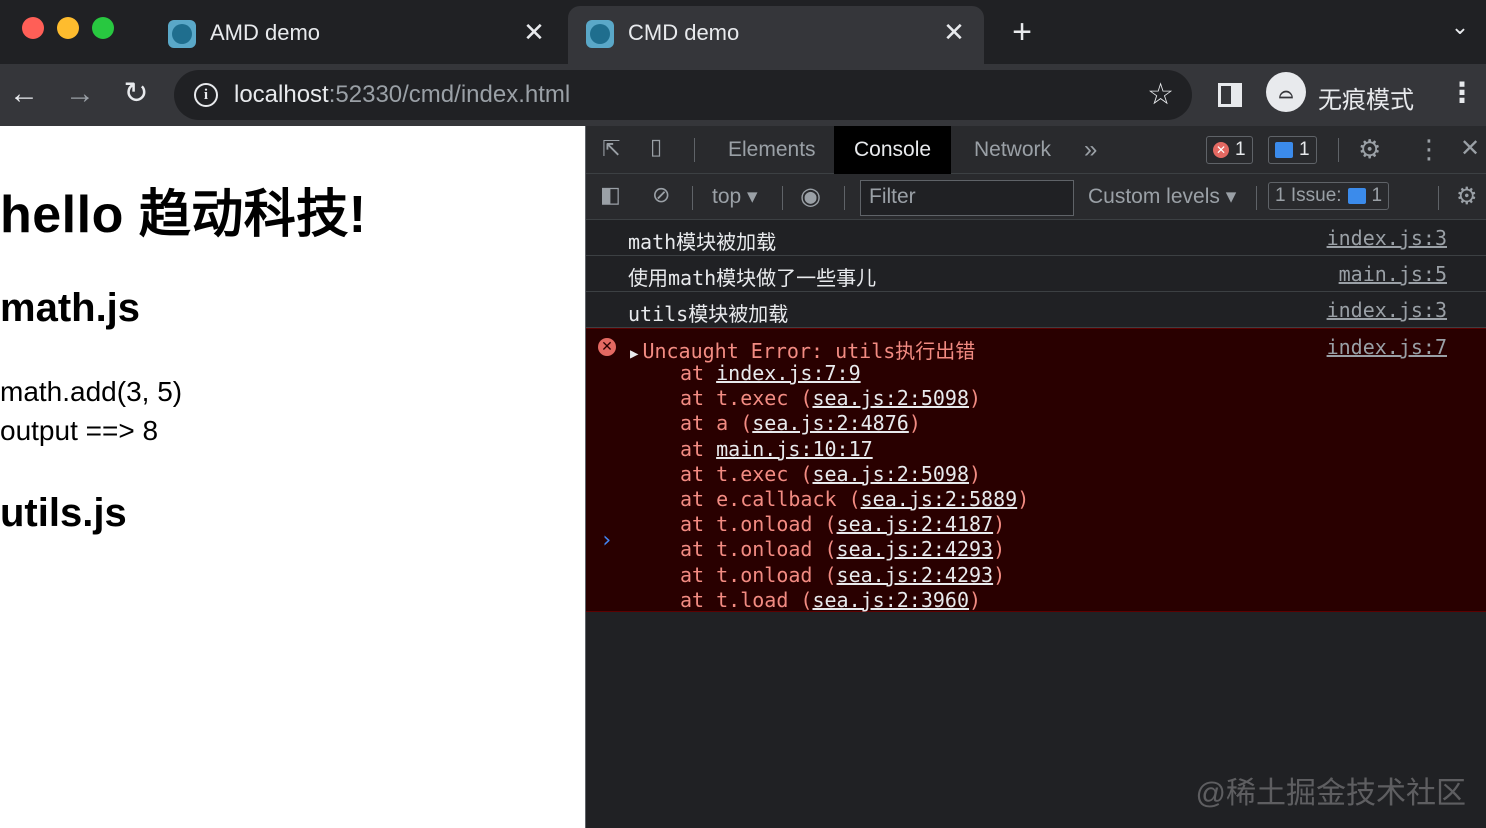 The height and width of the screenshot is (828, 1486). What do you see at coordinates (91, 391) in the screenshot?
I see `math-add-text: math.add(3, 5)` at bounding box center [91, 391].